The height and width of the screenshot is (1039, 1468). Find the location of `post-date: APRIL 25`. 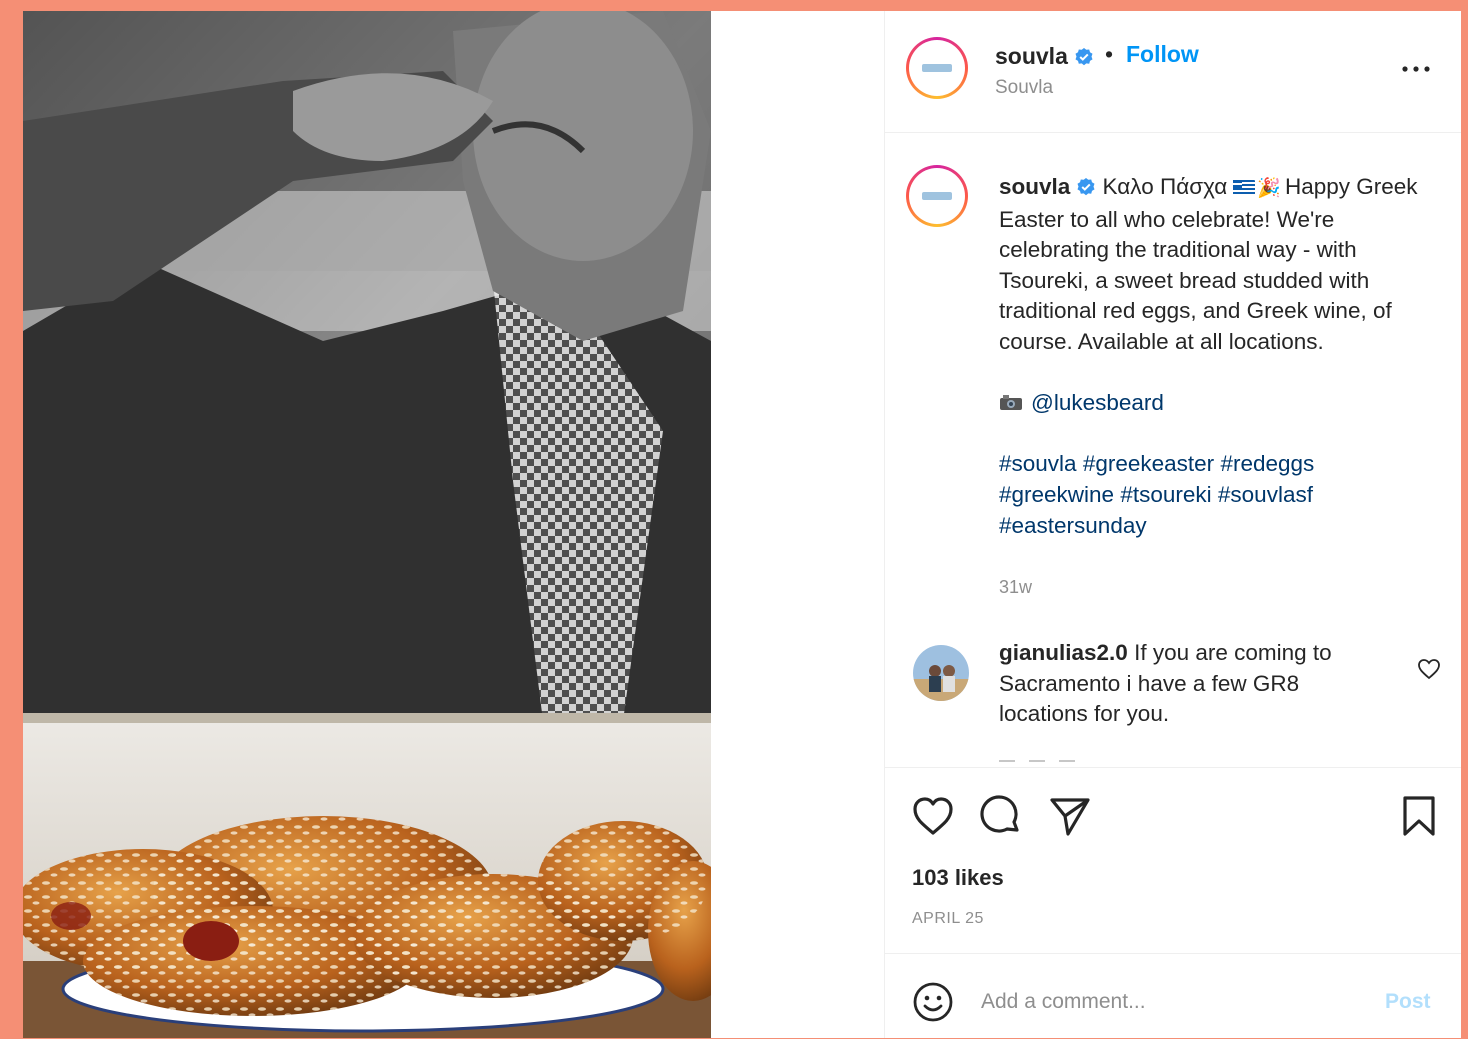

post-date: APRIL 25 is located at coordinates (948, 919).